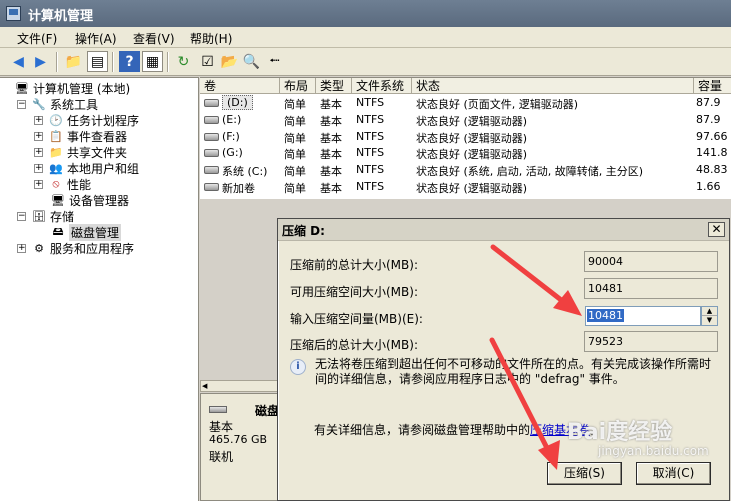  I want to click on arrow-to-shrink, so click(520, 395).